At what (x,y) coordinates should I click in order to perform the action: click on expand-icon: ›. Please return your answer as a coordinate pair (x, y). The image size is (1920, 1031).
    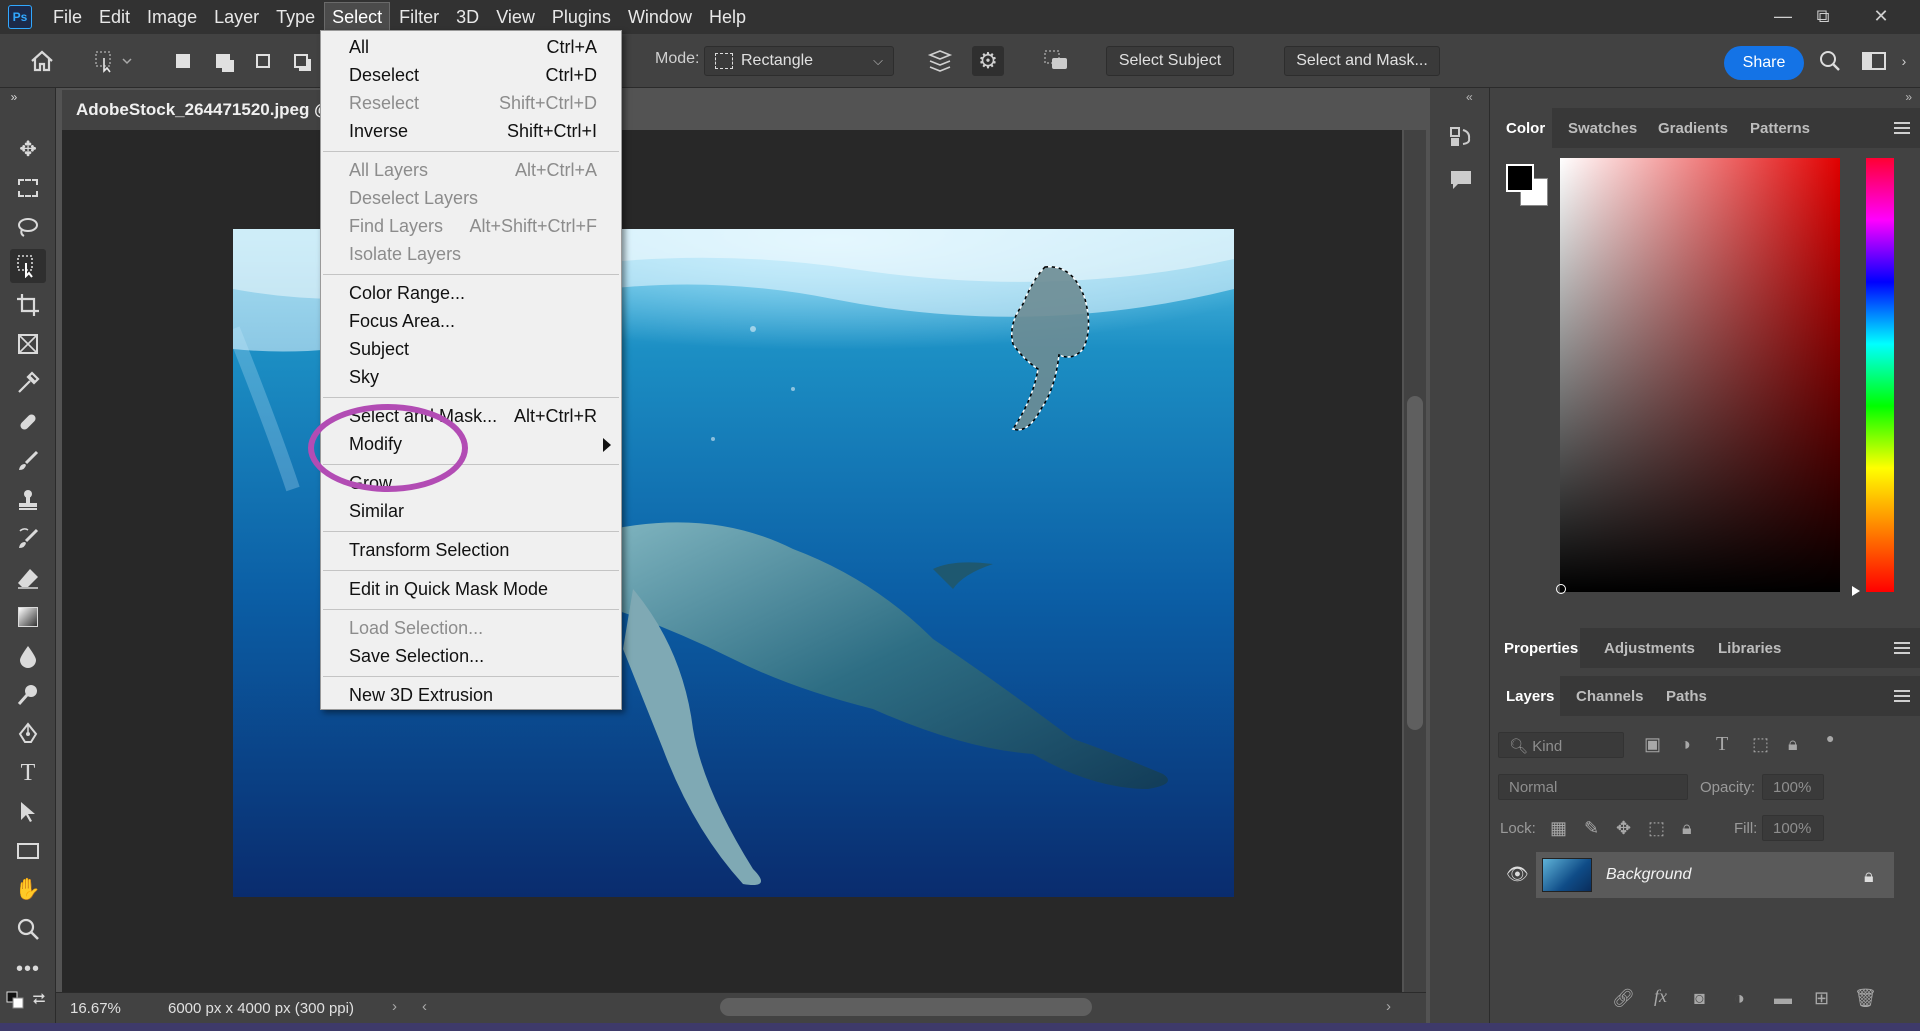
    Looking at the image, I should click on (1904, 61).